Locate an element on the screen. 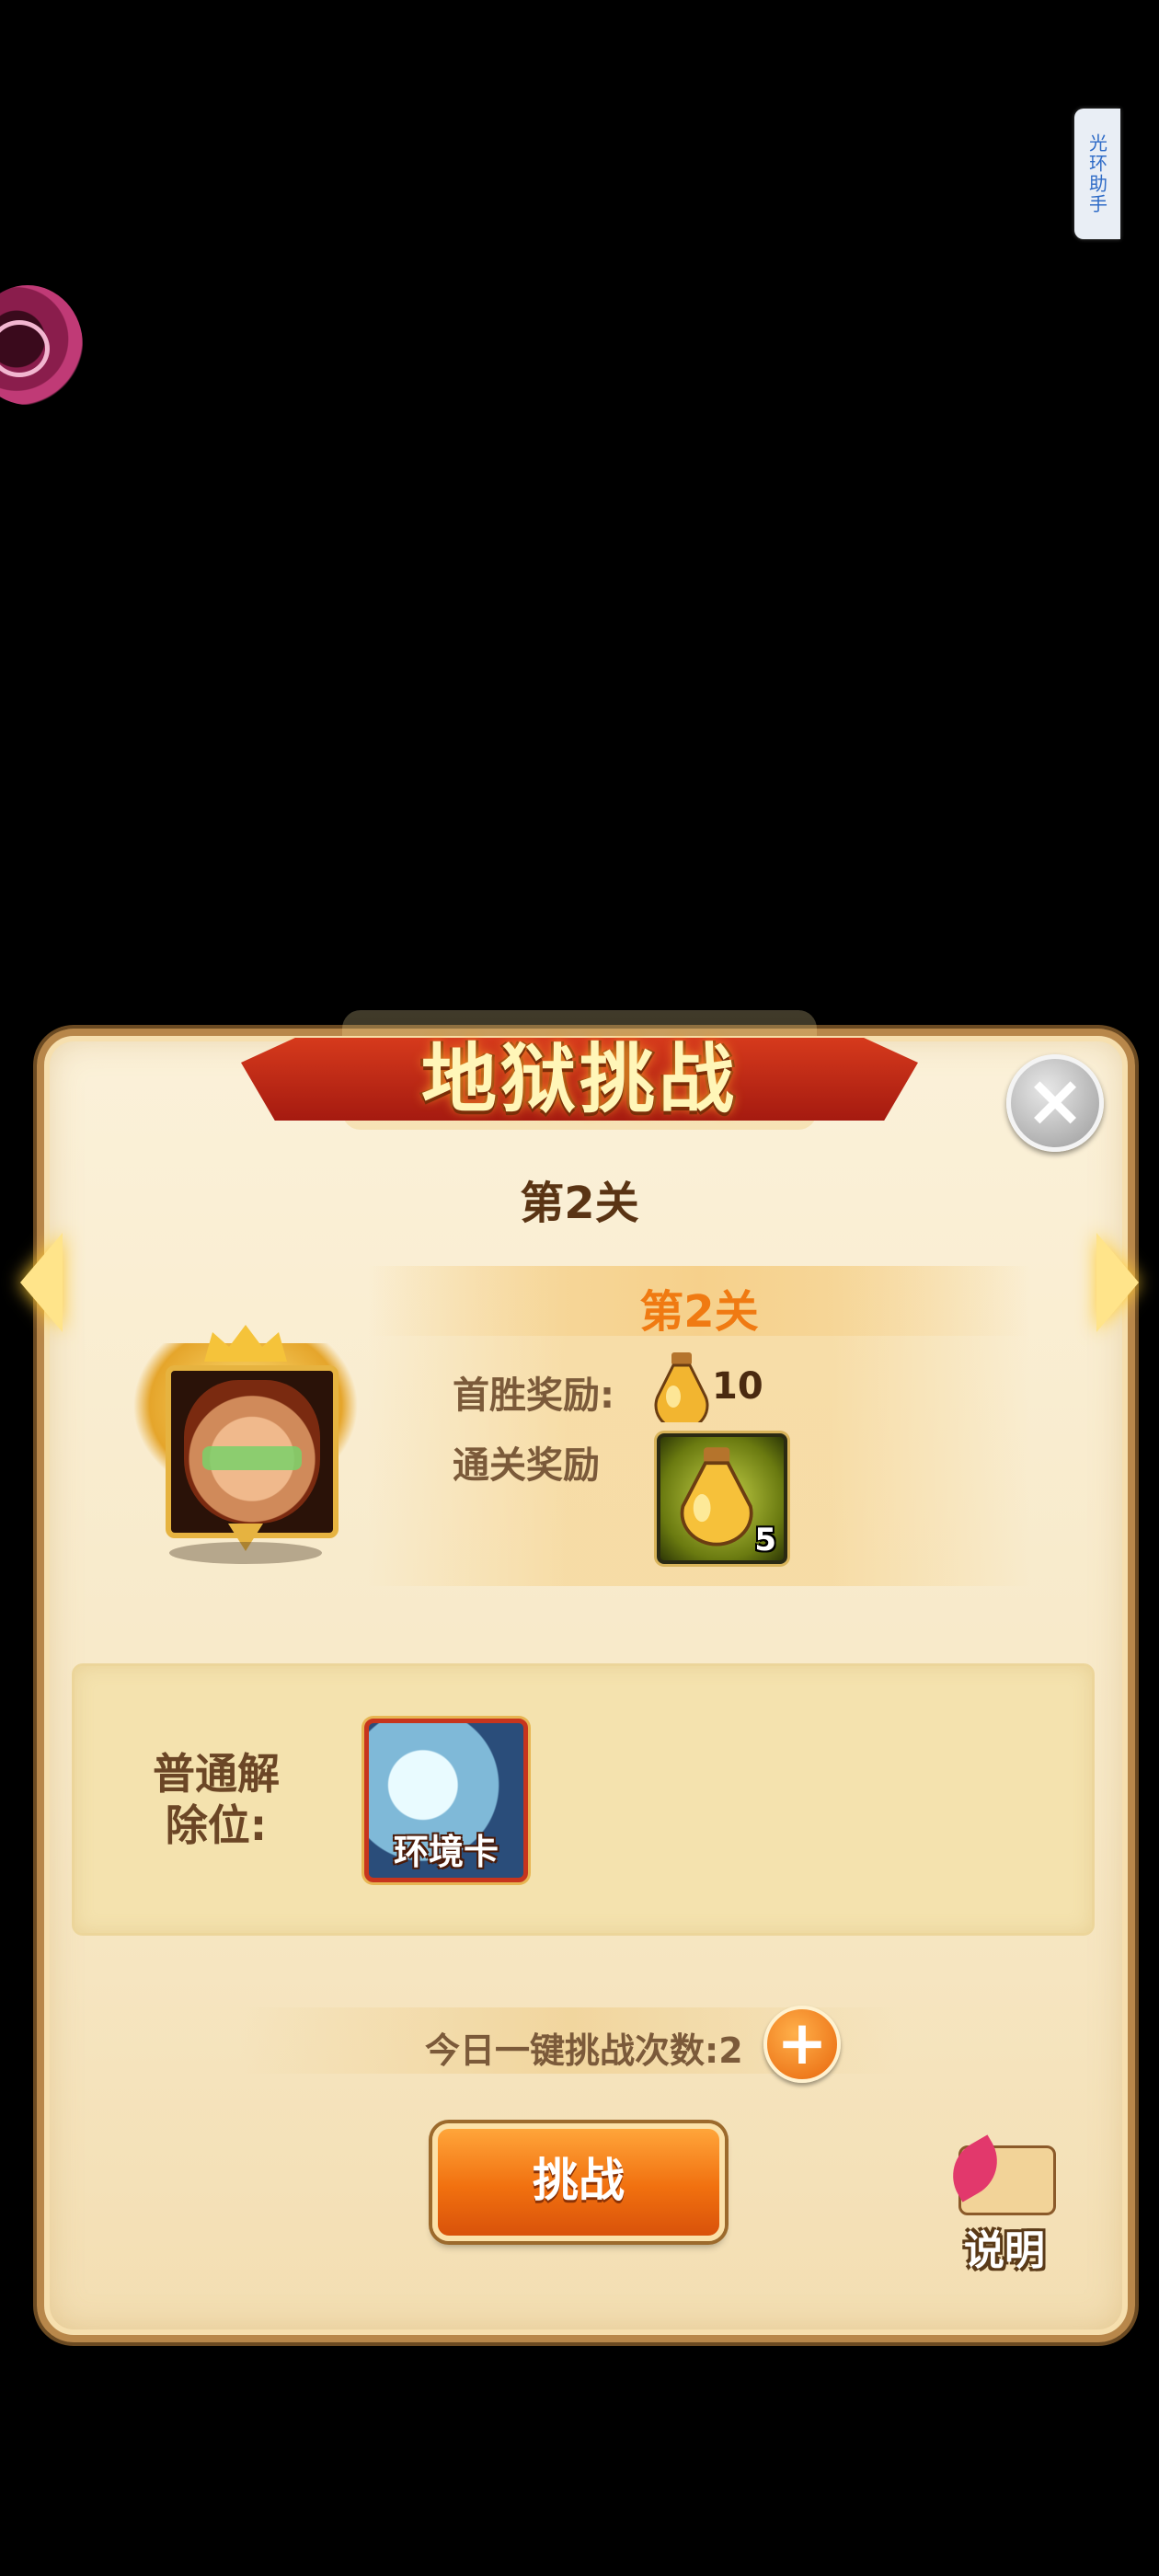 The width and height of the screenshot is (1159, 2576). boss-avatar-frame is located at coordinates (252, 1451).